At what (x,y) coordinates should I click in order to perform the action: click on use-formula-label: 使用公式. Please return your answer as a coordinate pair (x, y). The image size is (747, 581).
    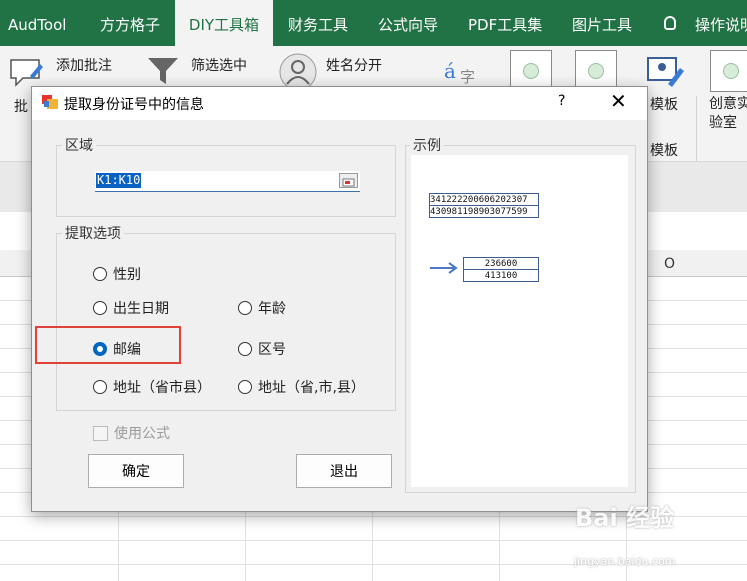
    Looking at the image, I should click on (142, 434).